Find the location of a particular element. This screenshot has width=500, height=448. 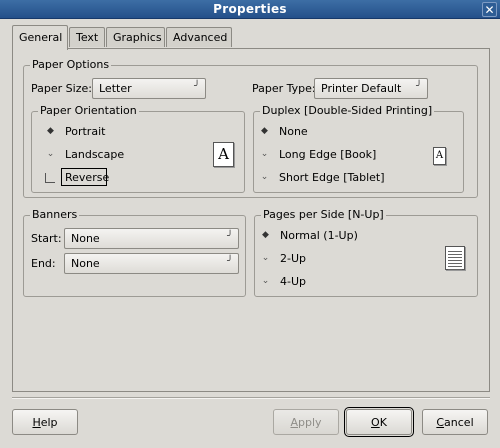

apply-button: Apply is located at coordinates (306, 422).